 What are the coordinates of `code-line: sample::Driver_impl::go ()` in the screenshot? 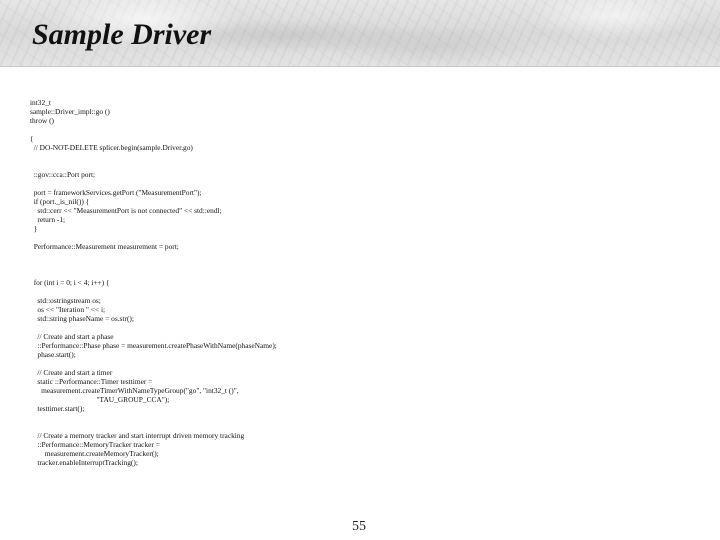 It's located at (70, 111).